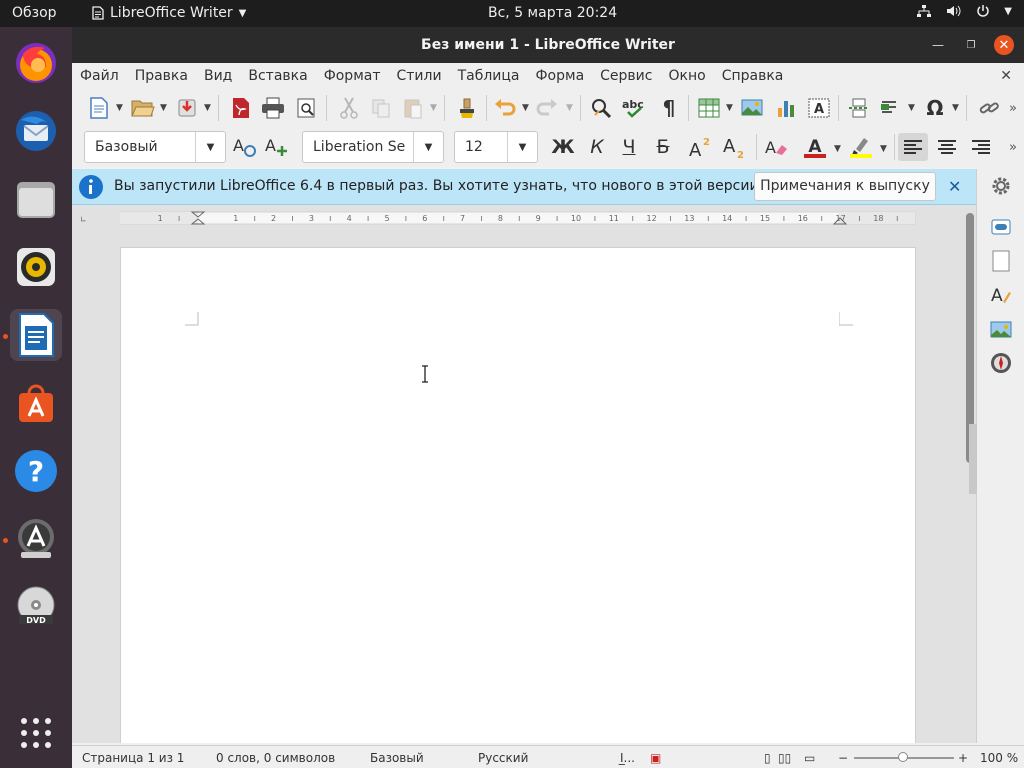 The image size is (1024, 768). Describe the element at coordinates (83, 219) in the screenshot. I see `tab-stop-icon: ∟` at that location.